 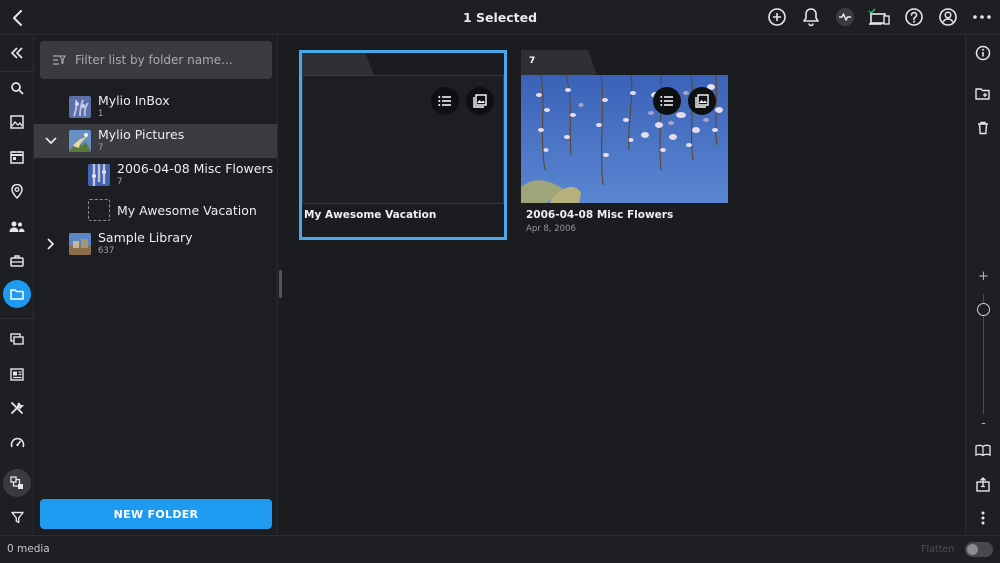 I want to click on left-rail, so click(x=17, y=285).